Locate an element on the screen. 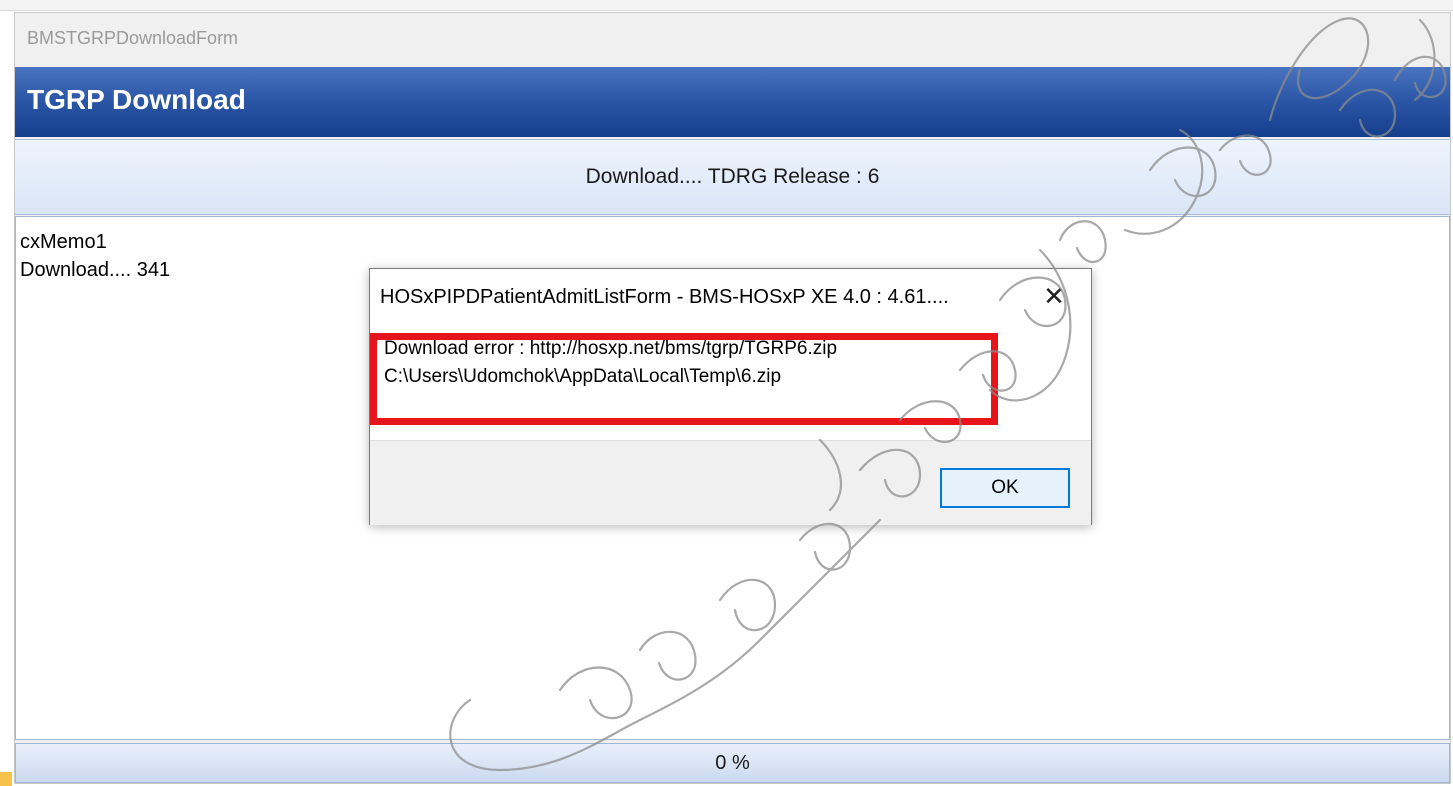 The height and width of the screenshot is (786, 1453). dialog-footer: OK is located at coordinates (730, 482).